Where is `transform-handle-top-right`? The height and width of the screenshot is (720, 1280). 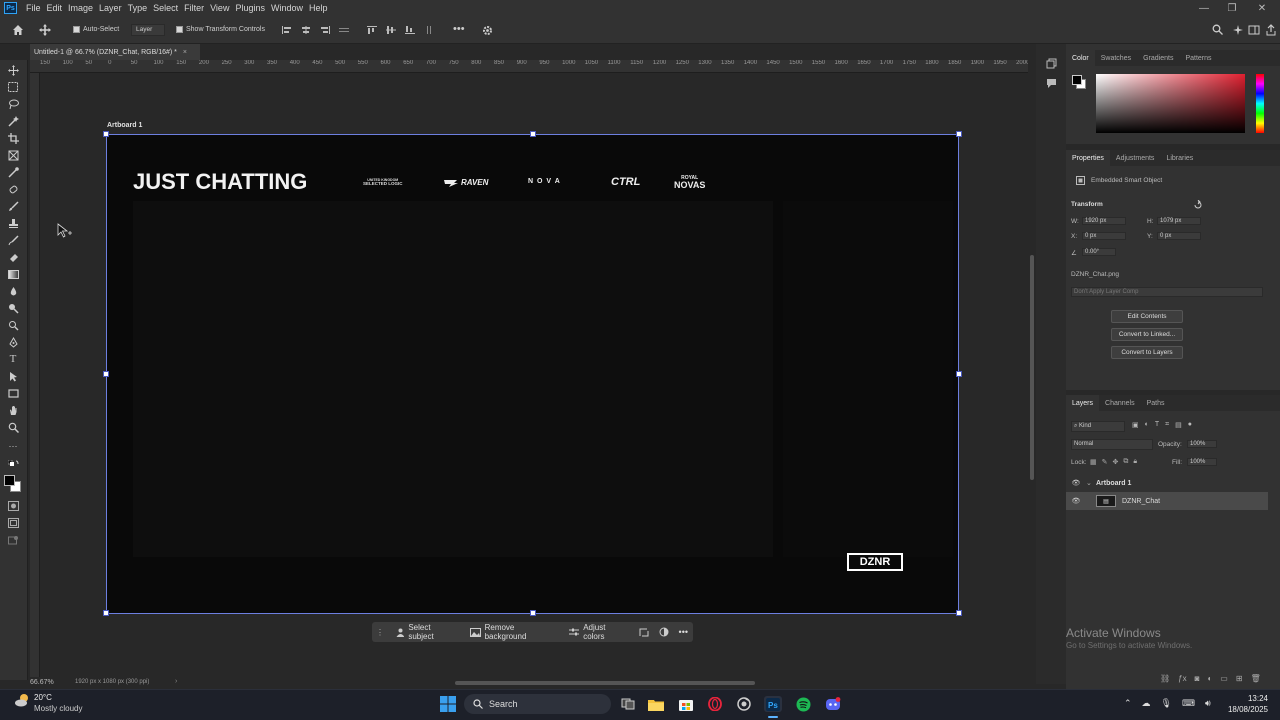 transform-handle-top-right is located at coordinates (959, 134).